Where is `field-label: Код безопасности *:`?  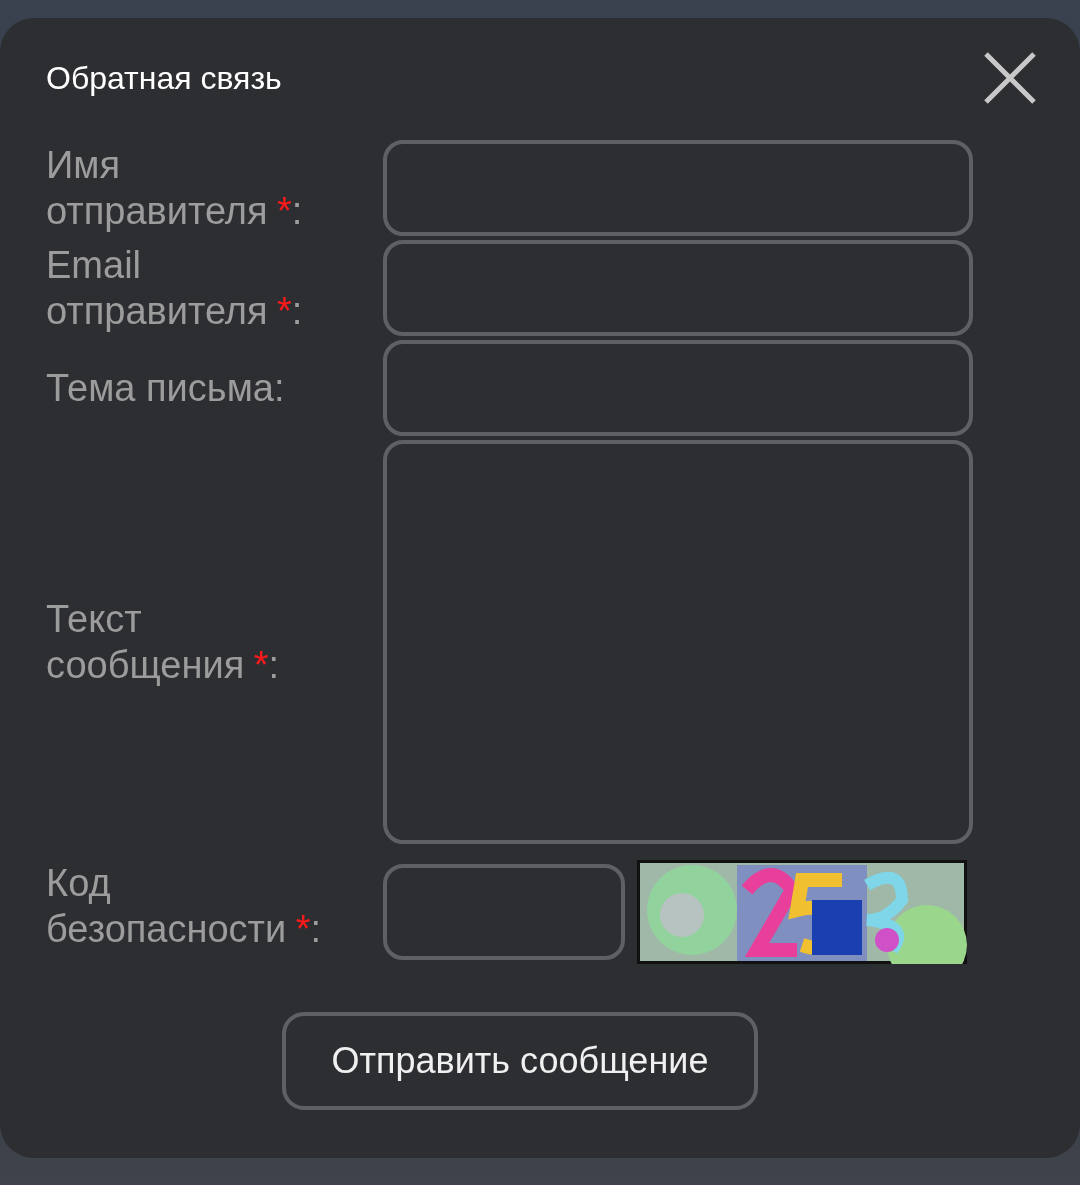
field-label: Код безопасности *: is located at coordinates (184, 906).